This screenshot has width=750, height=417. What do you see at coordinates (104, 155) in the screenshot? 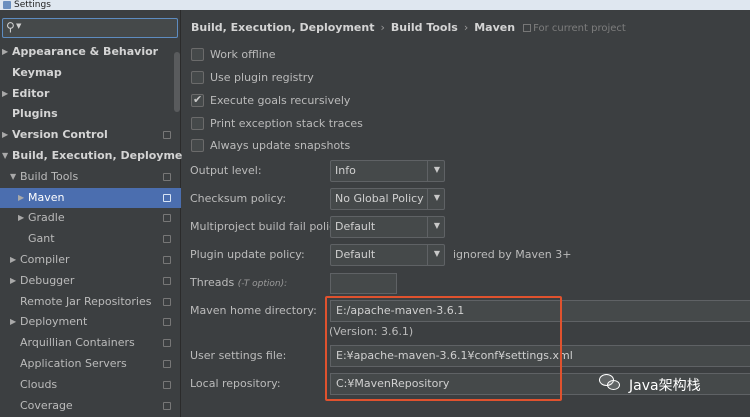
I see `sidebar-item-label: Build, Execution, Deployment` at bounding box center [104, 155].